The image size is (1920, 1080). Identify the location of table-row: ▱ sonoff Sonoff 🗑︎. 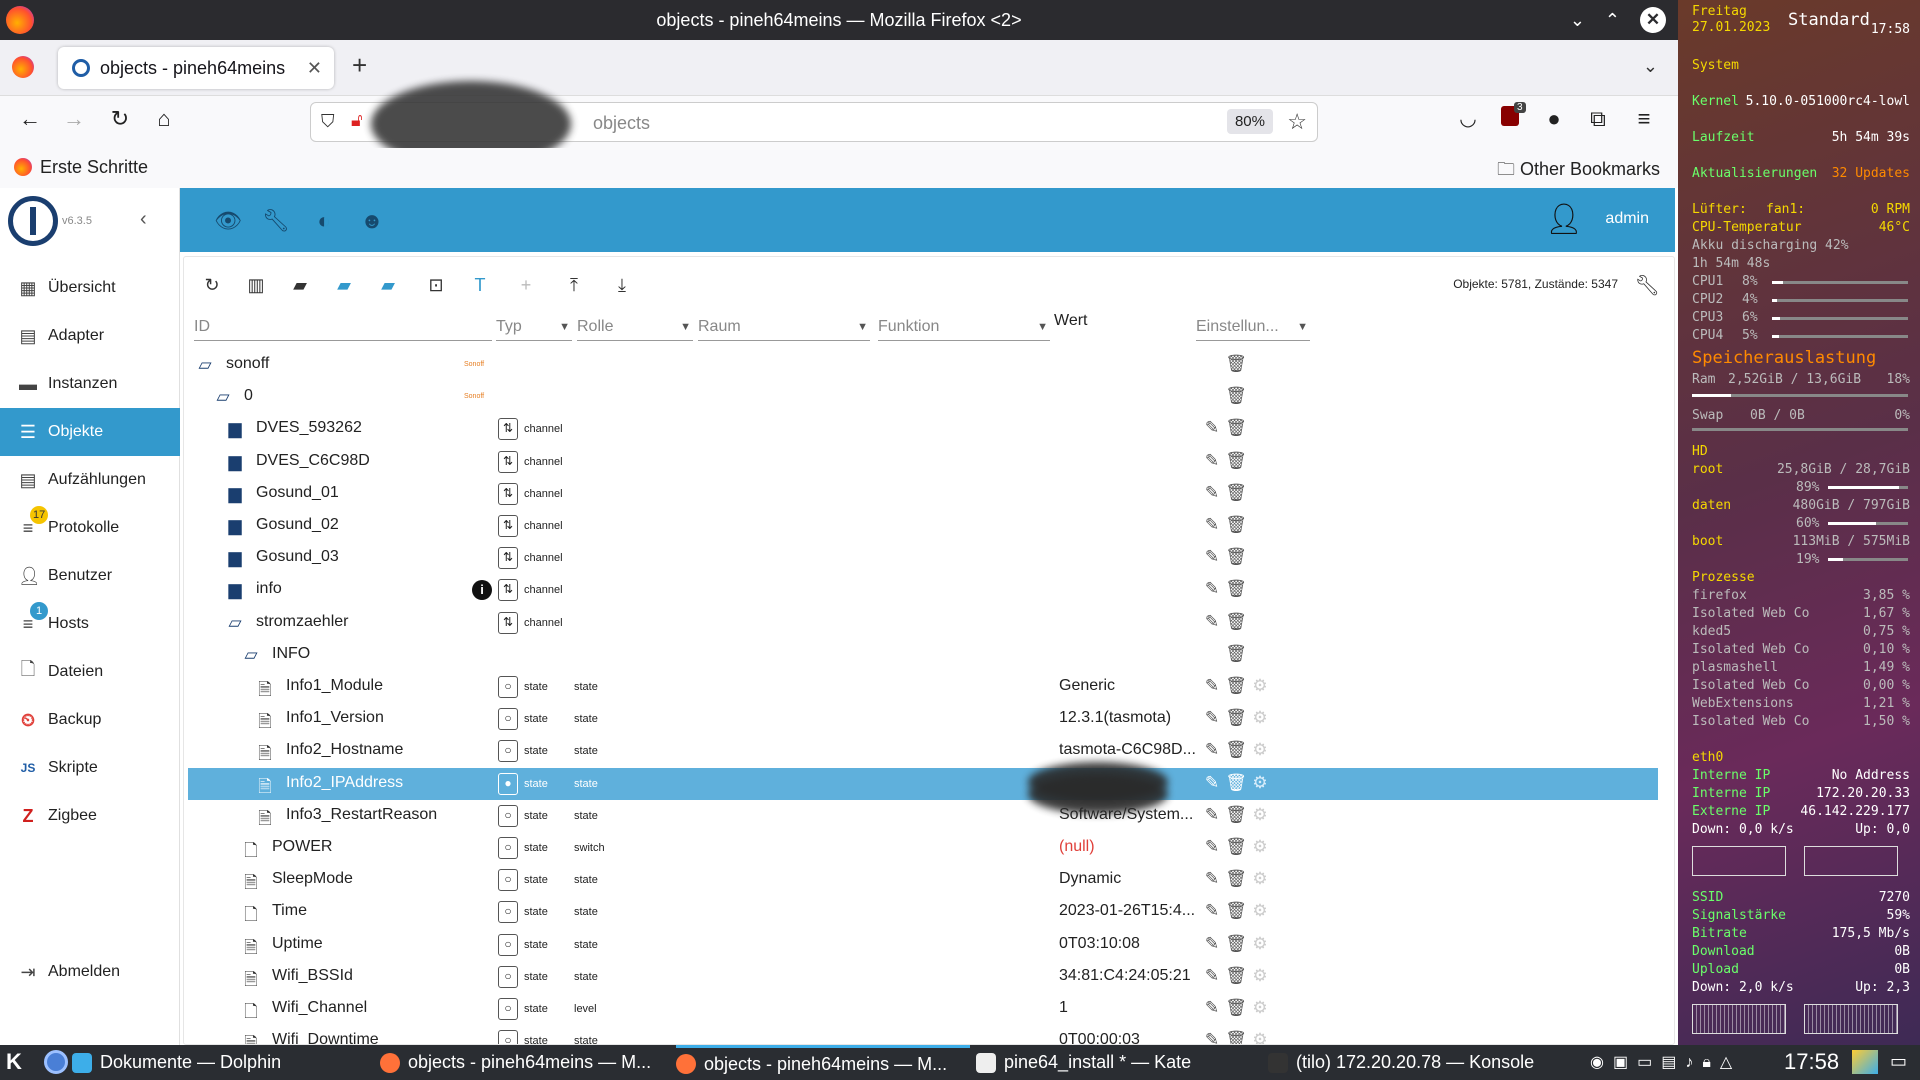
(923, 365).